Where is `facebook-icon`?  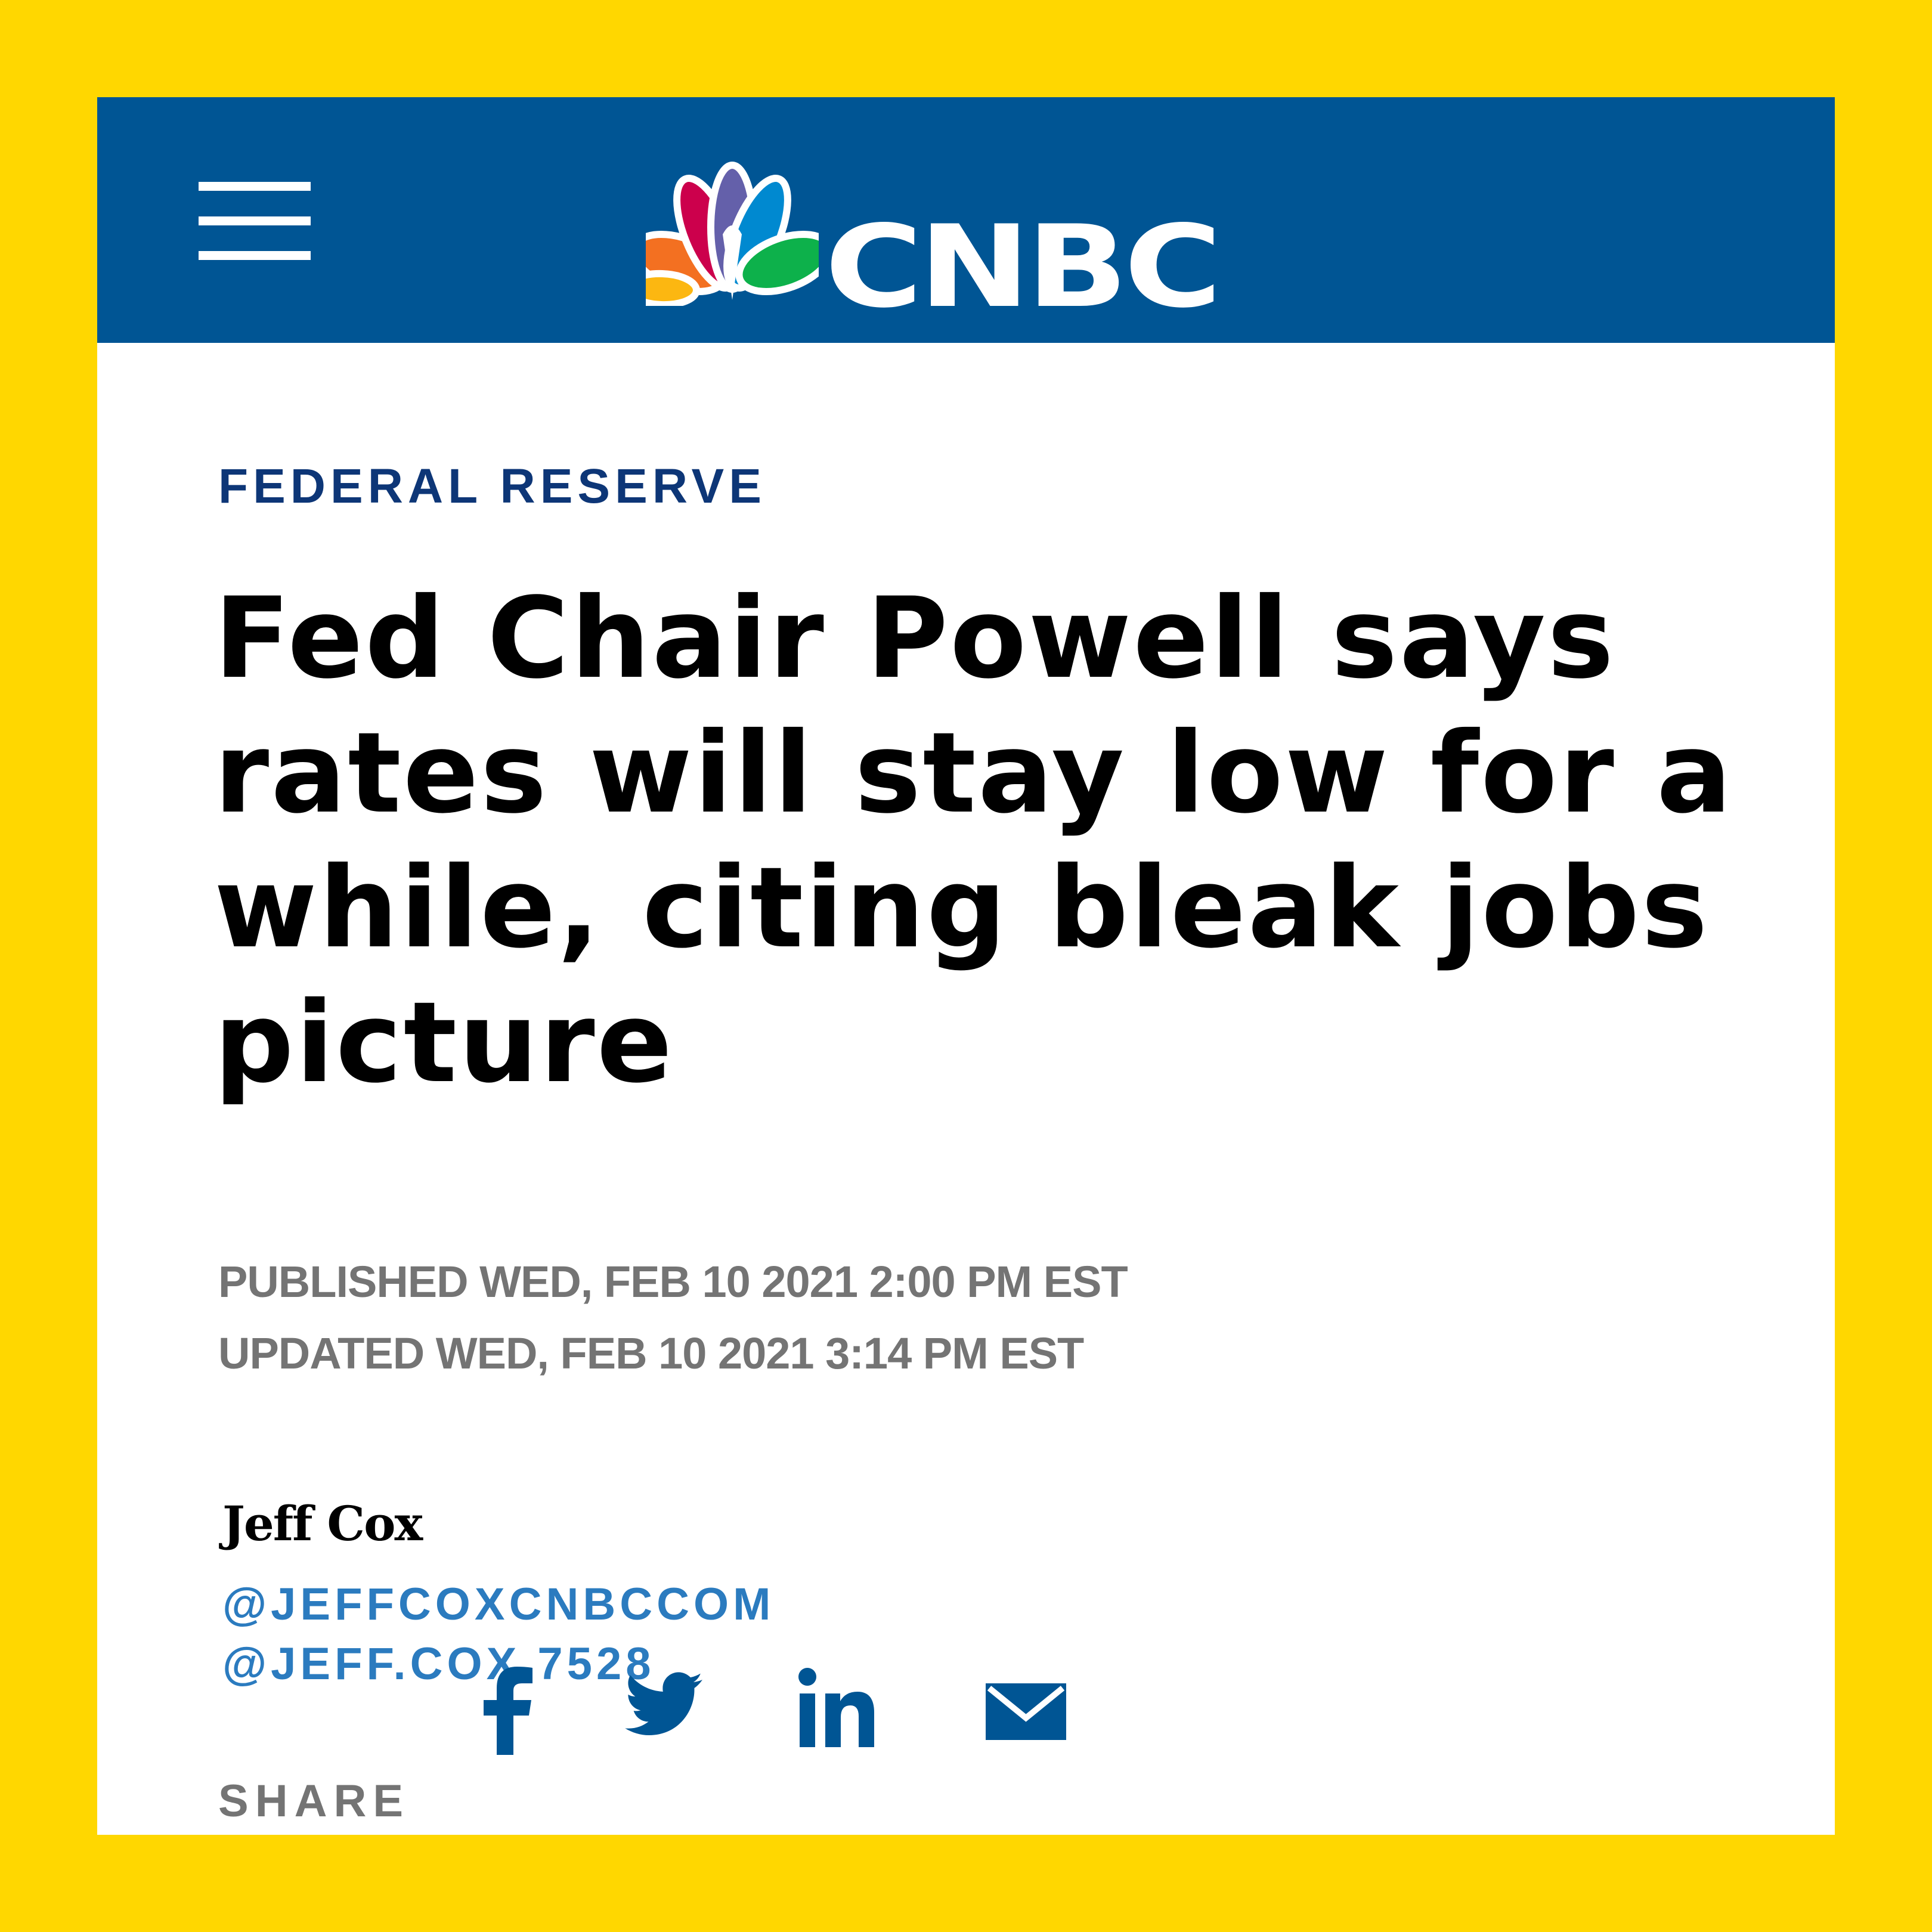 facebook-icon is located at coordinates (509, 1710).